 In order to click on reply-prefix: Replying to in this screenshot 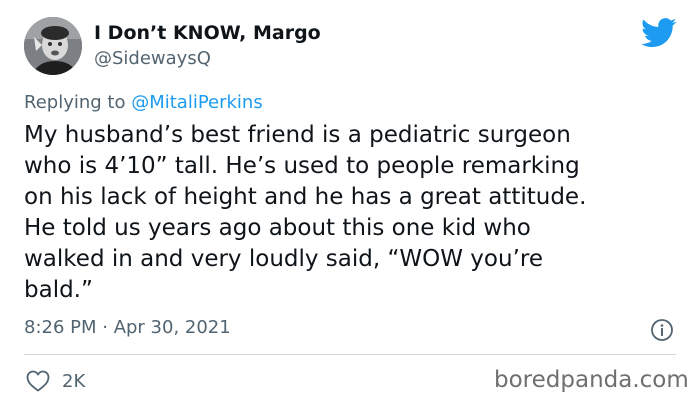, I will do `click(78, 102)`.